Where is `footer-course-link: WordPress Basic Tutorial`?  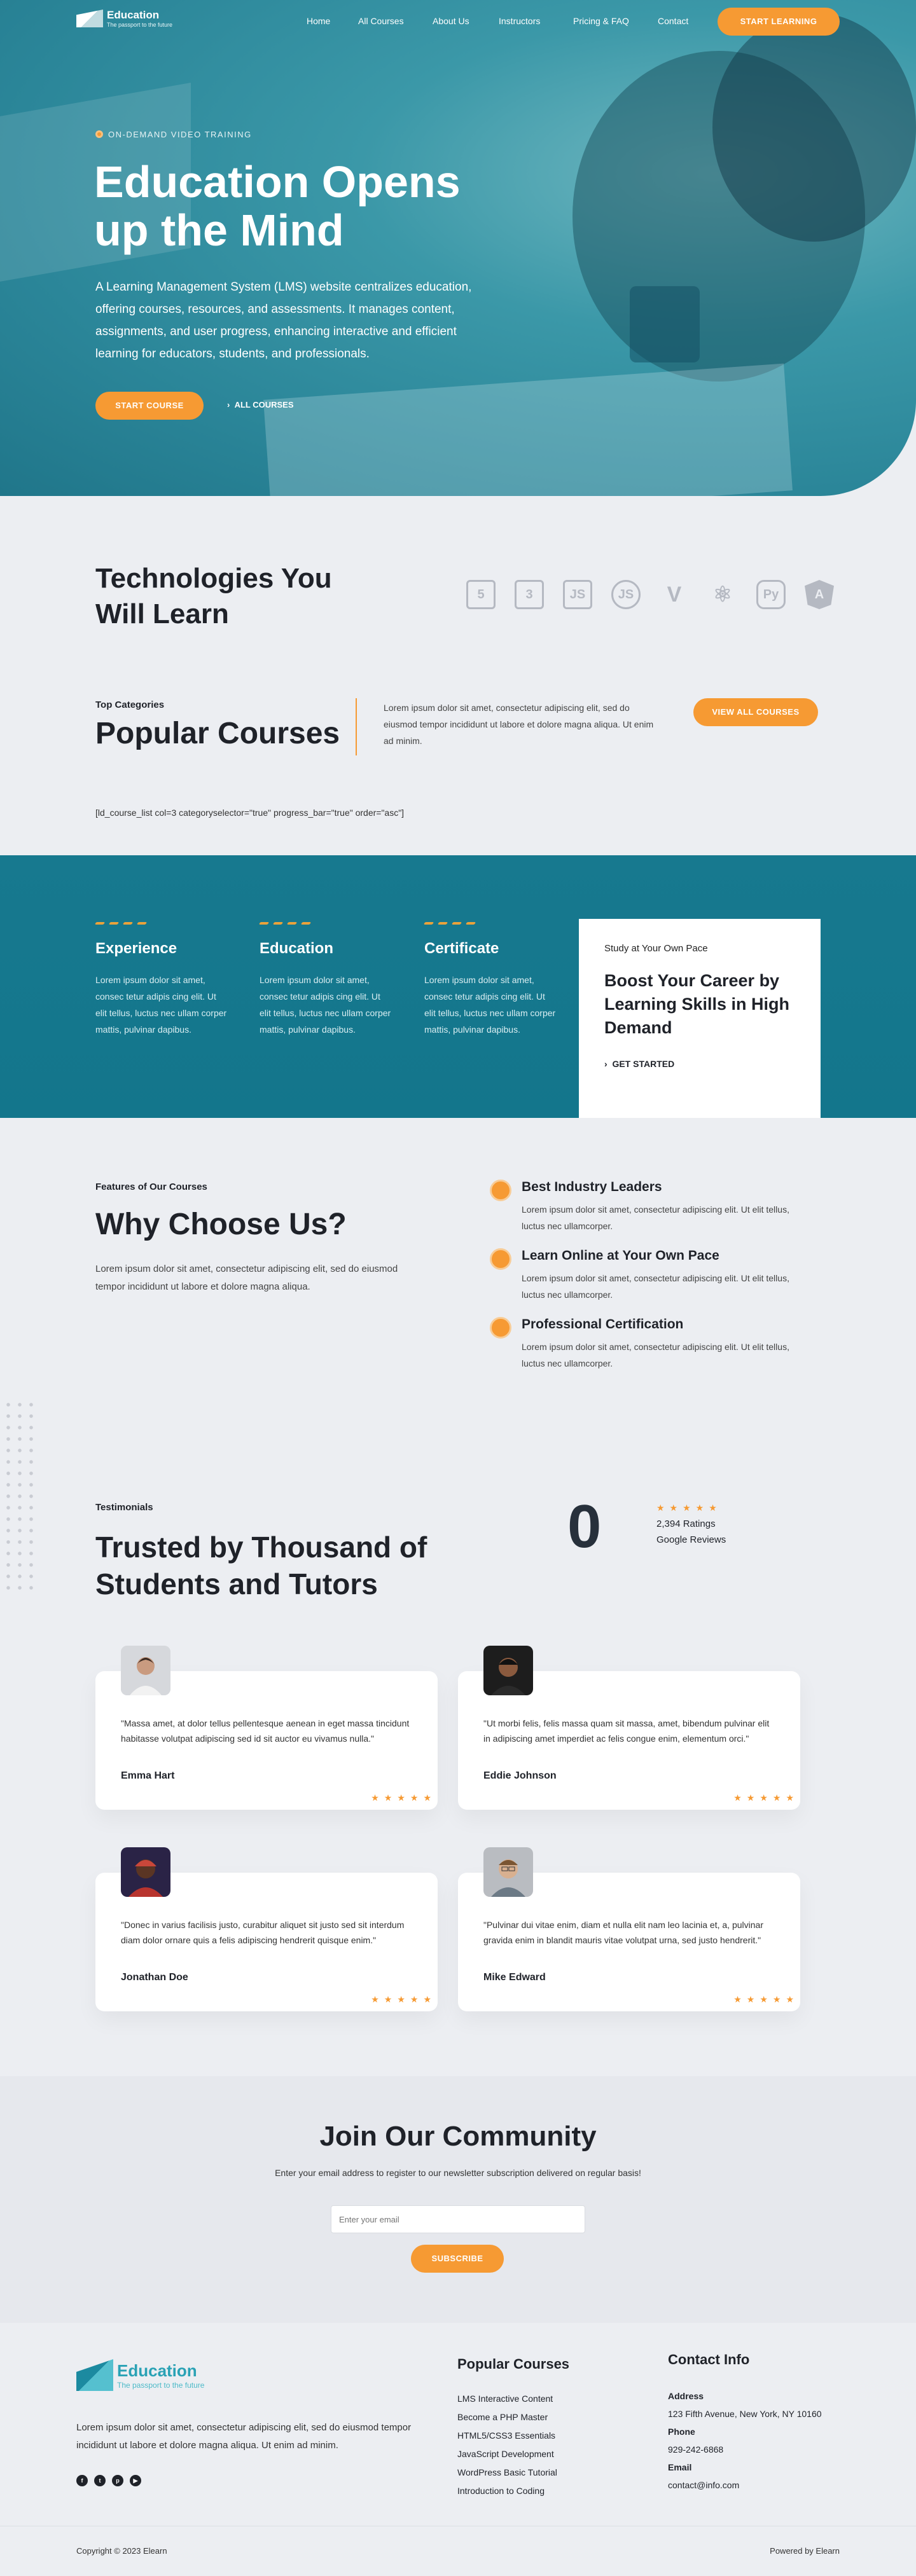
footer-course-link: WordPress Basic Tutorial is located at coordinates (507, 2472).